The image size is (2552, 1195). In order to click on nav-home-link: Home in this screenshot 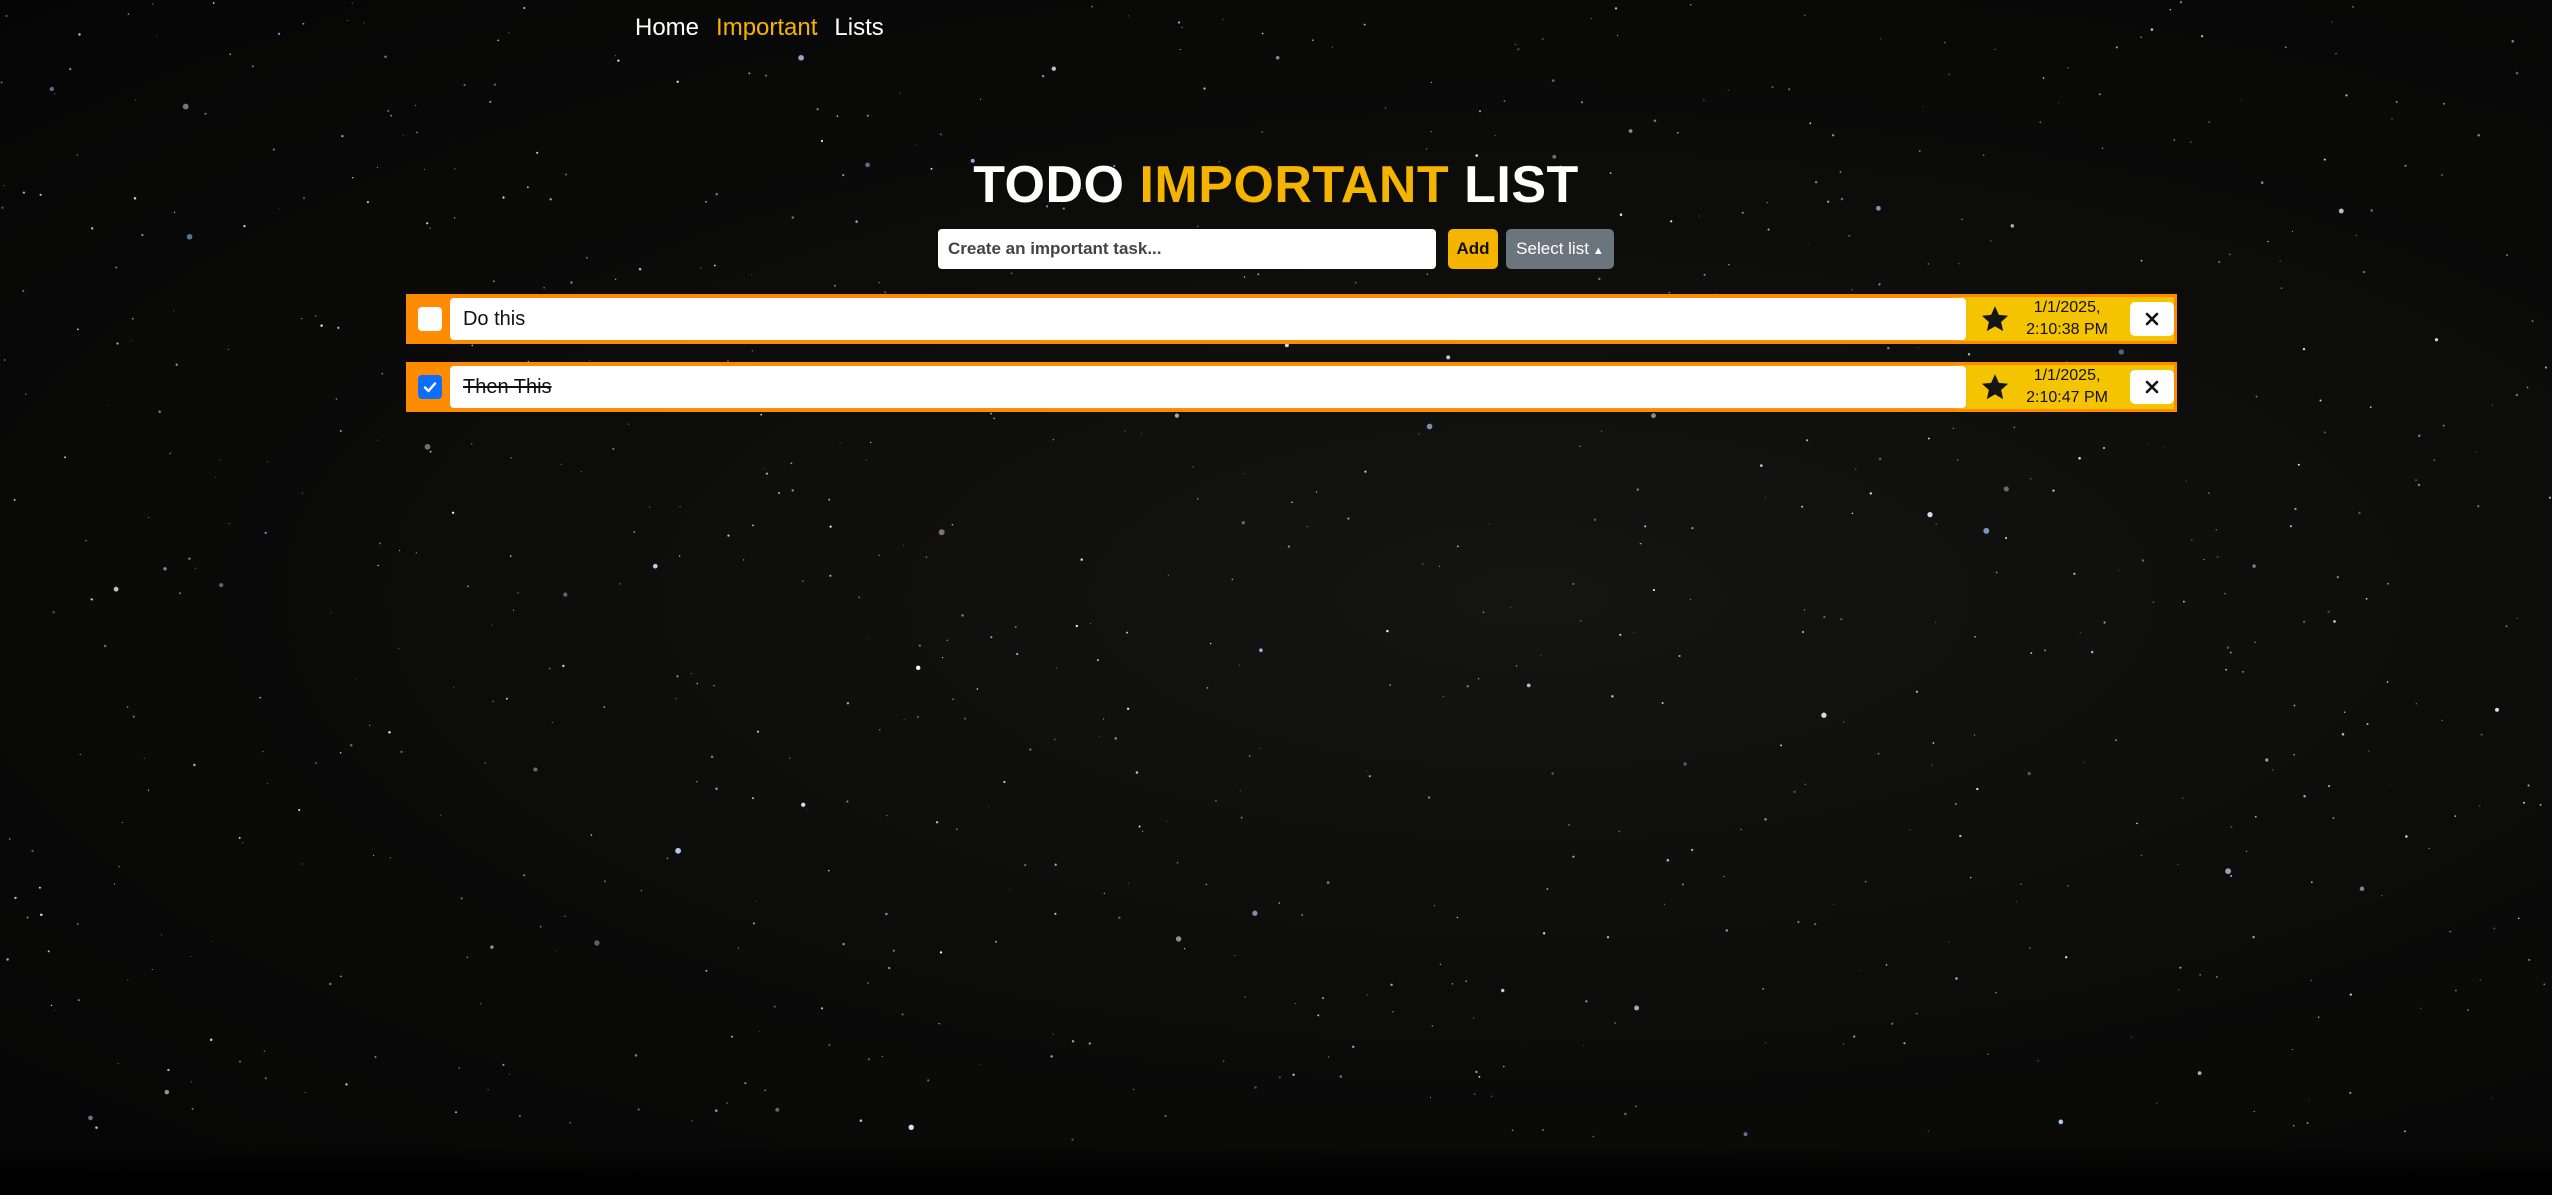, I will do `click(667, 28)`.